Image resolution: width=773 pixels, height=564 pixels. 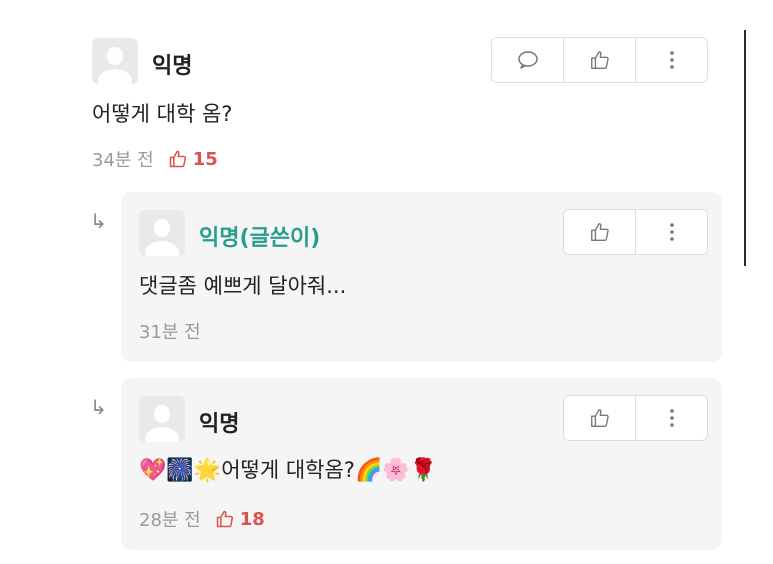 What do you see at coordinates (155, 159) in the screenshot?
I see `post-meta: 34분 전 15` at bounding box center [155, 159].